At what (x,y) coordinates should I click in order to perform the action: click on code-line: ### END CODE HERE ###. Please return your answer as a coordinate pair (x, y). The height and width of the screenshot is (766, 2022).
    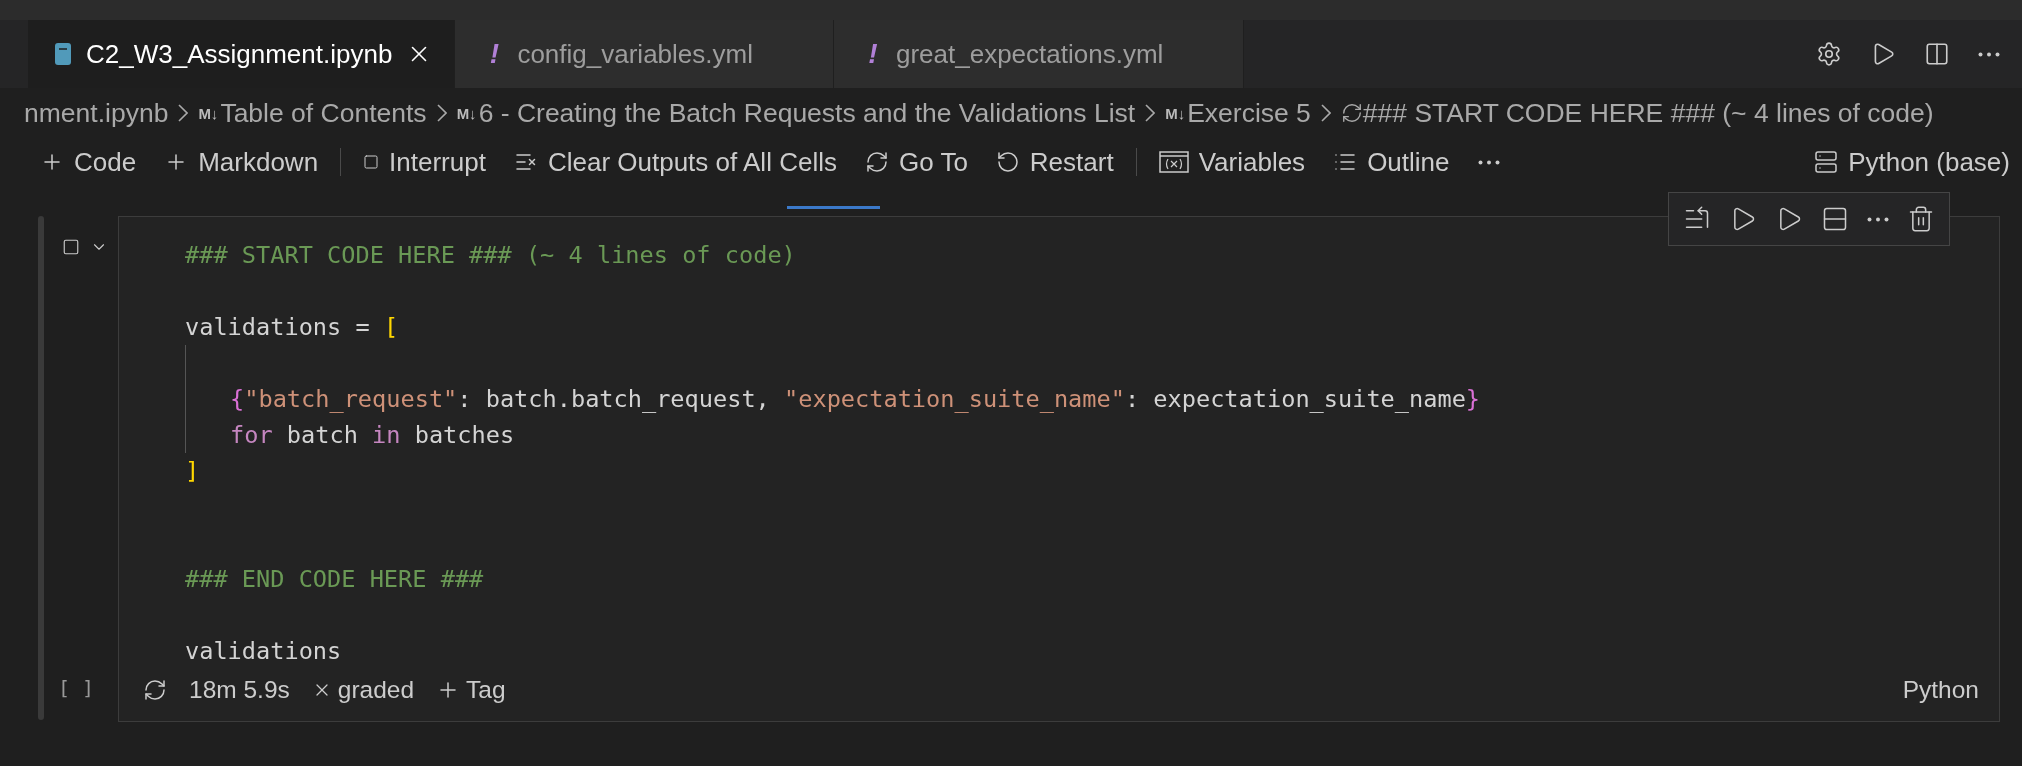
    Looking at the image, I should click on (334, 579).